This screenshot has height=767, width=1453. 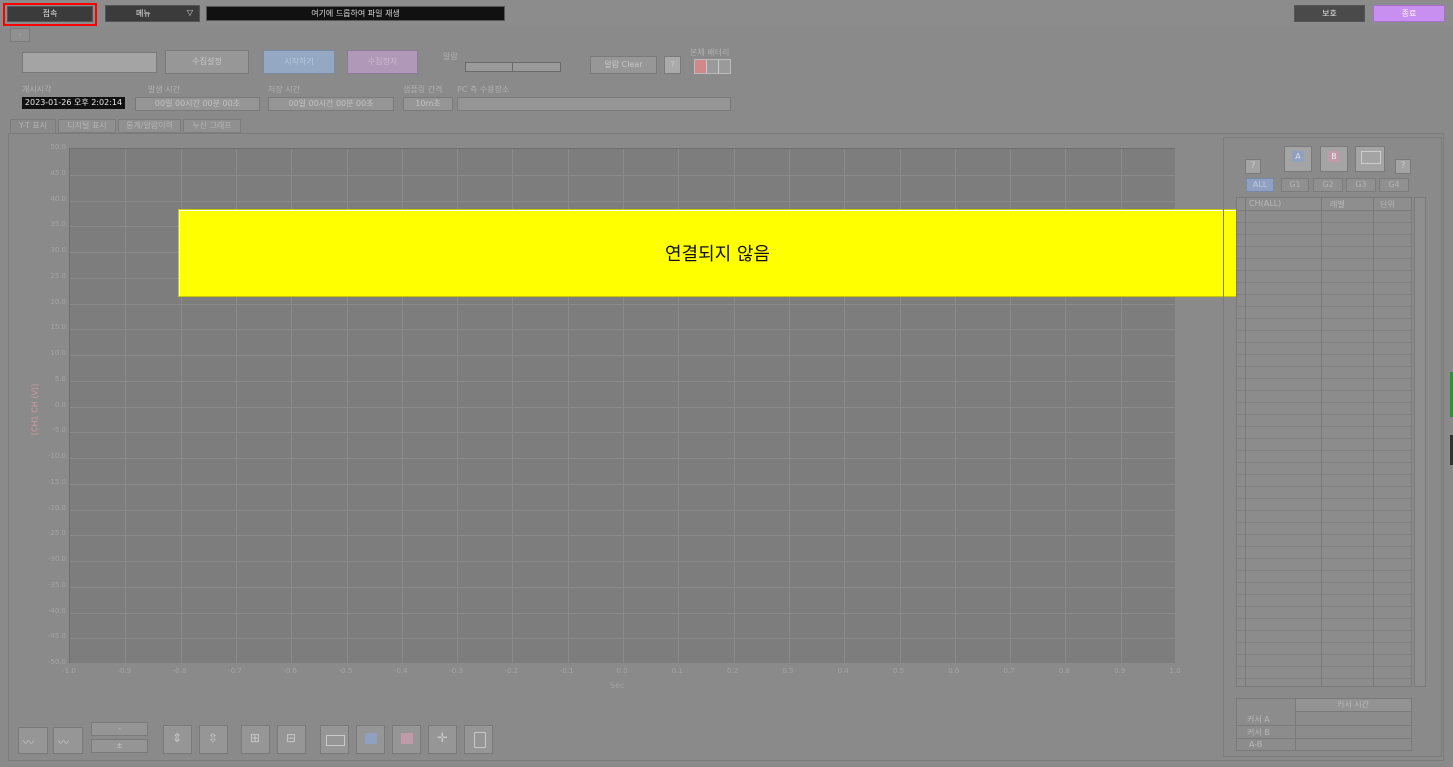 I want to click on x-shrink-button: ⊟, so click(x=291, y=739).